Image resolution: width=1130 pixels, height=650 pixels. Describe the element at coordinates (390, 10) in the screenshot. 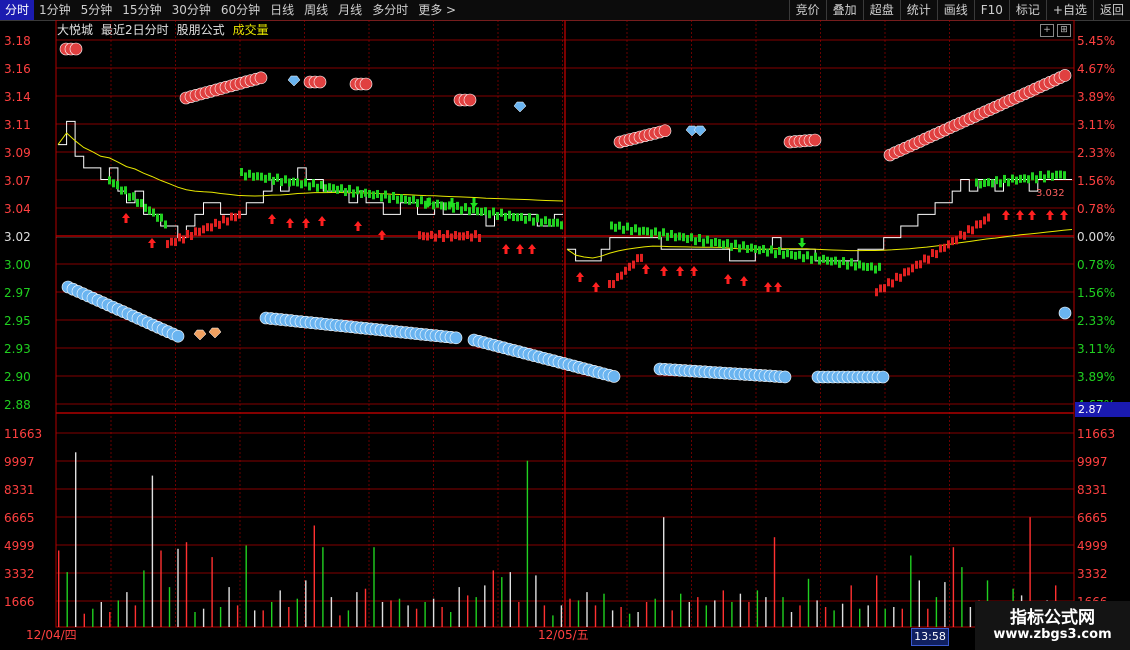

I see `period-tab-9: 多分时` at that location.